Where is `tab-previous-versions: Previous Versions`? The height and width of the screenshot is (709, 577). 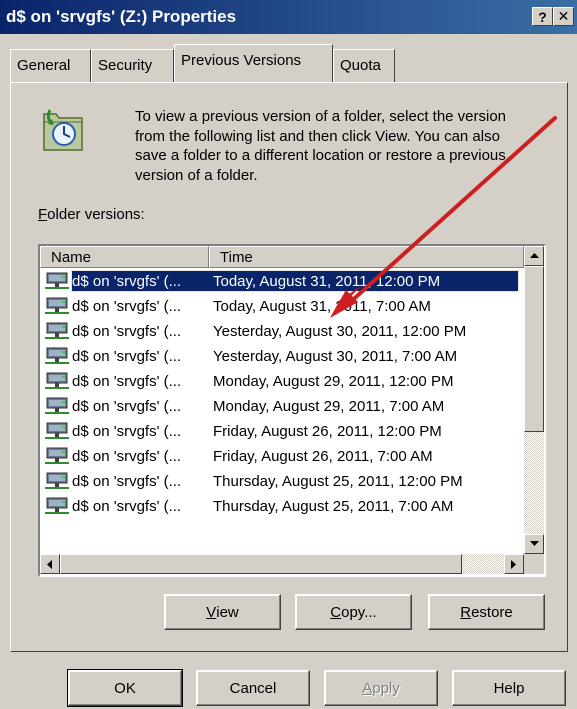 tab-previous-versions: Previous Versions is located at coordinates (253, 63).